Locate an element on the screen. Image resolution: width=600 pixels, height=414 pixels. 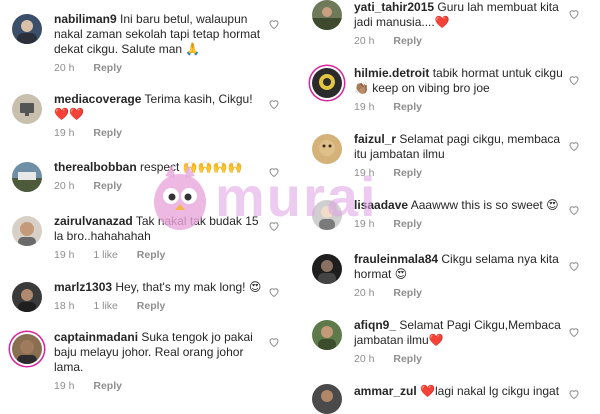
comment-username: marlz1303 is located at coordinates (83, 287).